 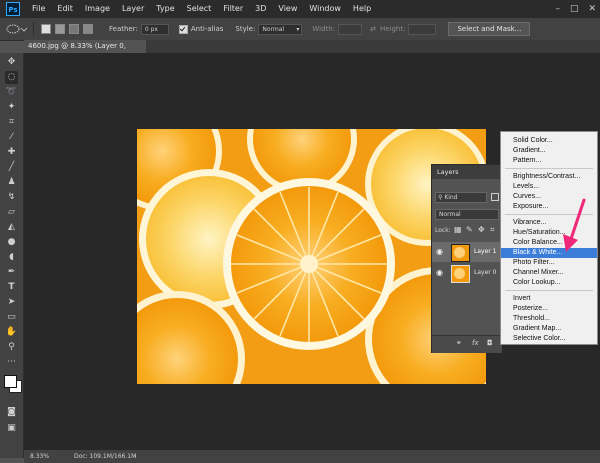 I want to click on marquee-preset-icon, so click(x=16, y=29).